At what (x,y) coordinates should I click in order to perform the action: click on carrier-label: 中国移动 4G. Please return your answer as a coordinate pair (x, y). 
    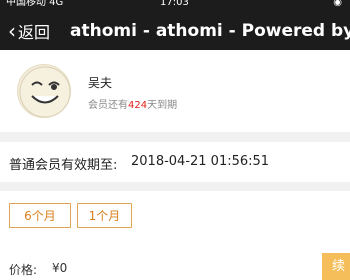
    Looking at the image, I should click on (35, 4).